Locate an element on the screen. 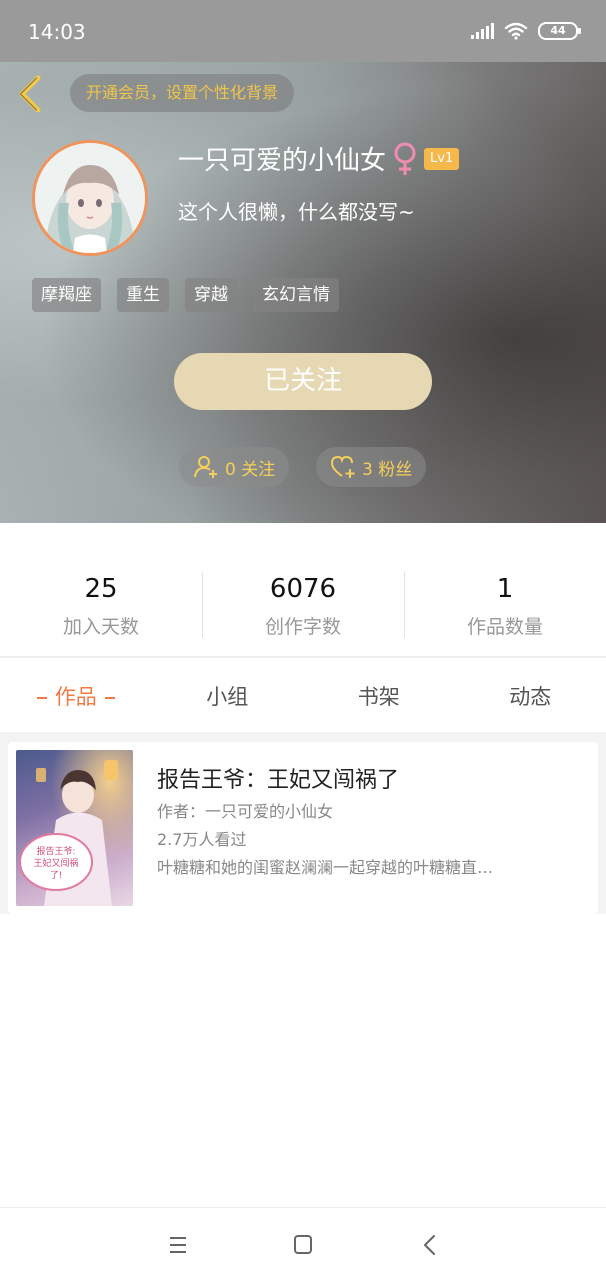  tag-item: 摩羯座 is located at coordinates (66, 295).